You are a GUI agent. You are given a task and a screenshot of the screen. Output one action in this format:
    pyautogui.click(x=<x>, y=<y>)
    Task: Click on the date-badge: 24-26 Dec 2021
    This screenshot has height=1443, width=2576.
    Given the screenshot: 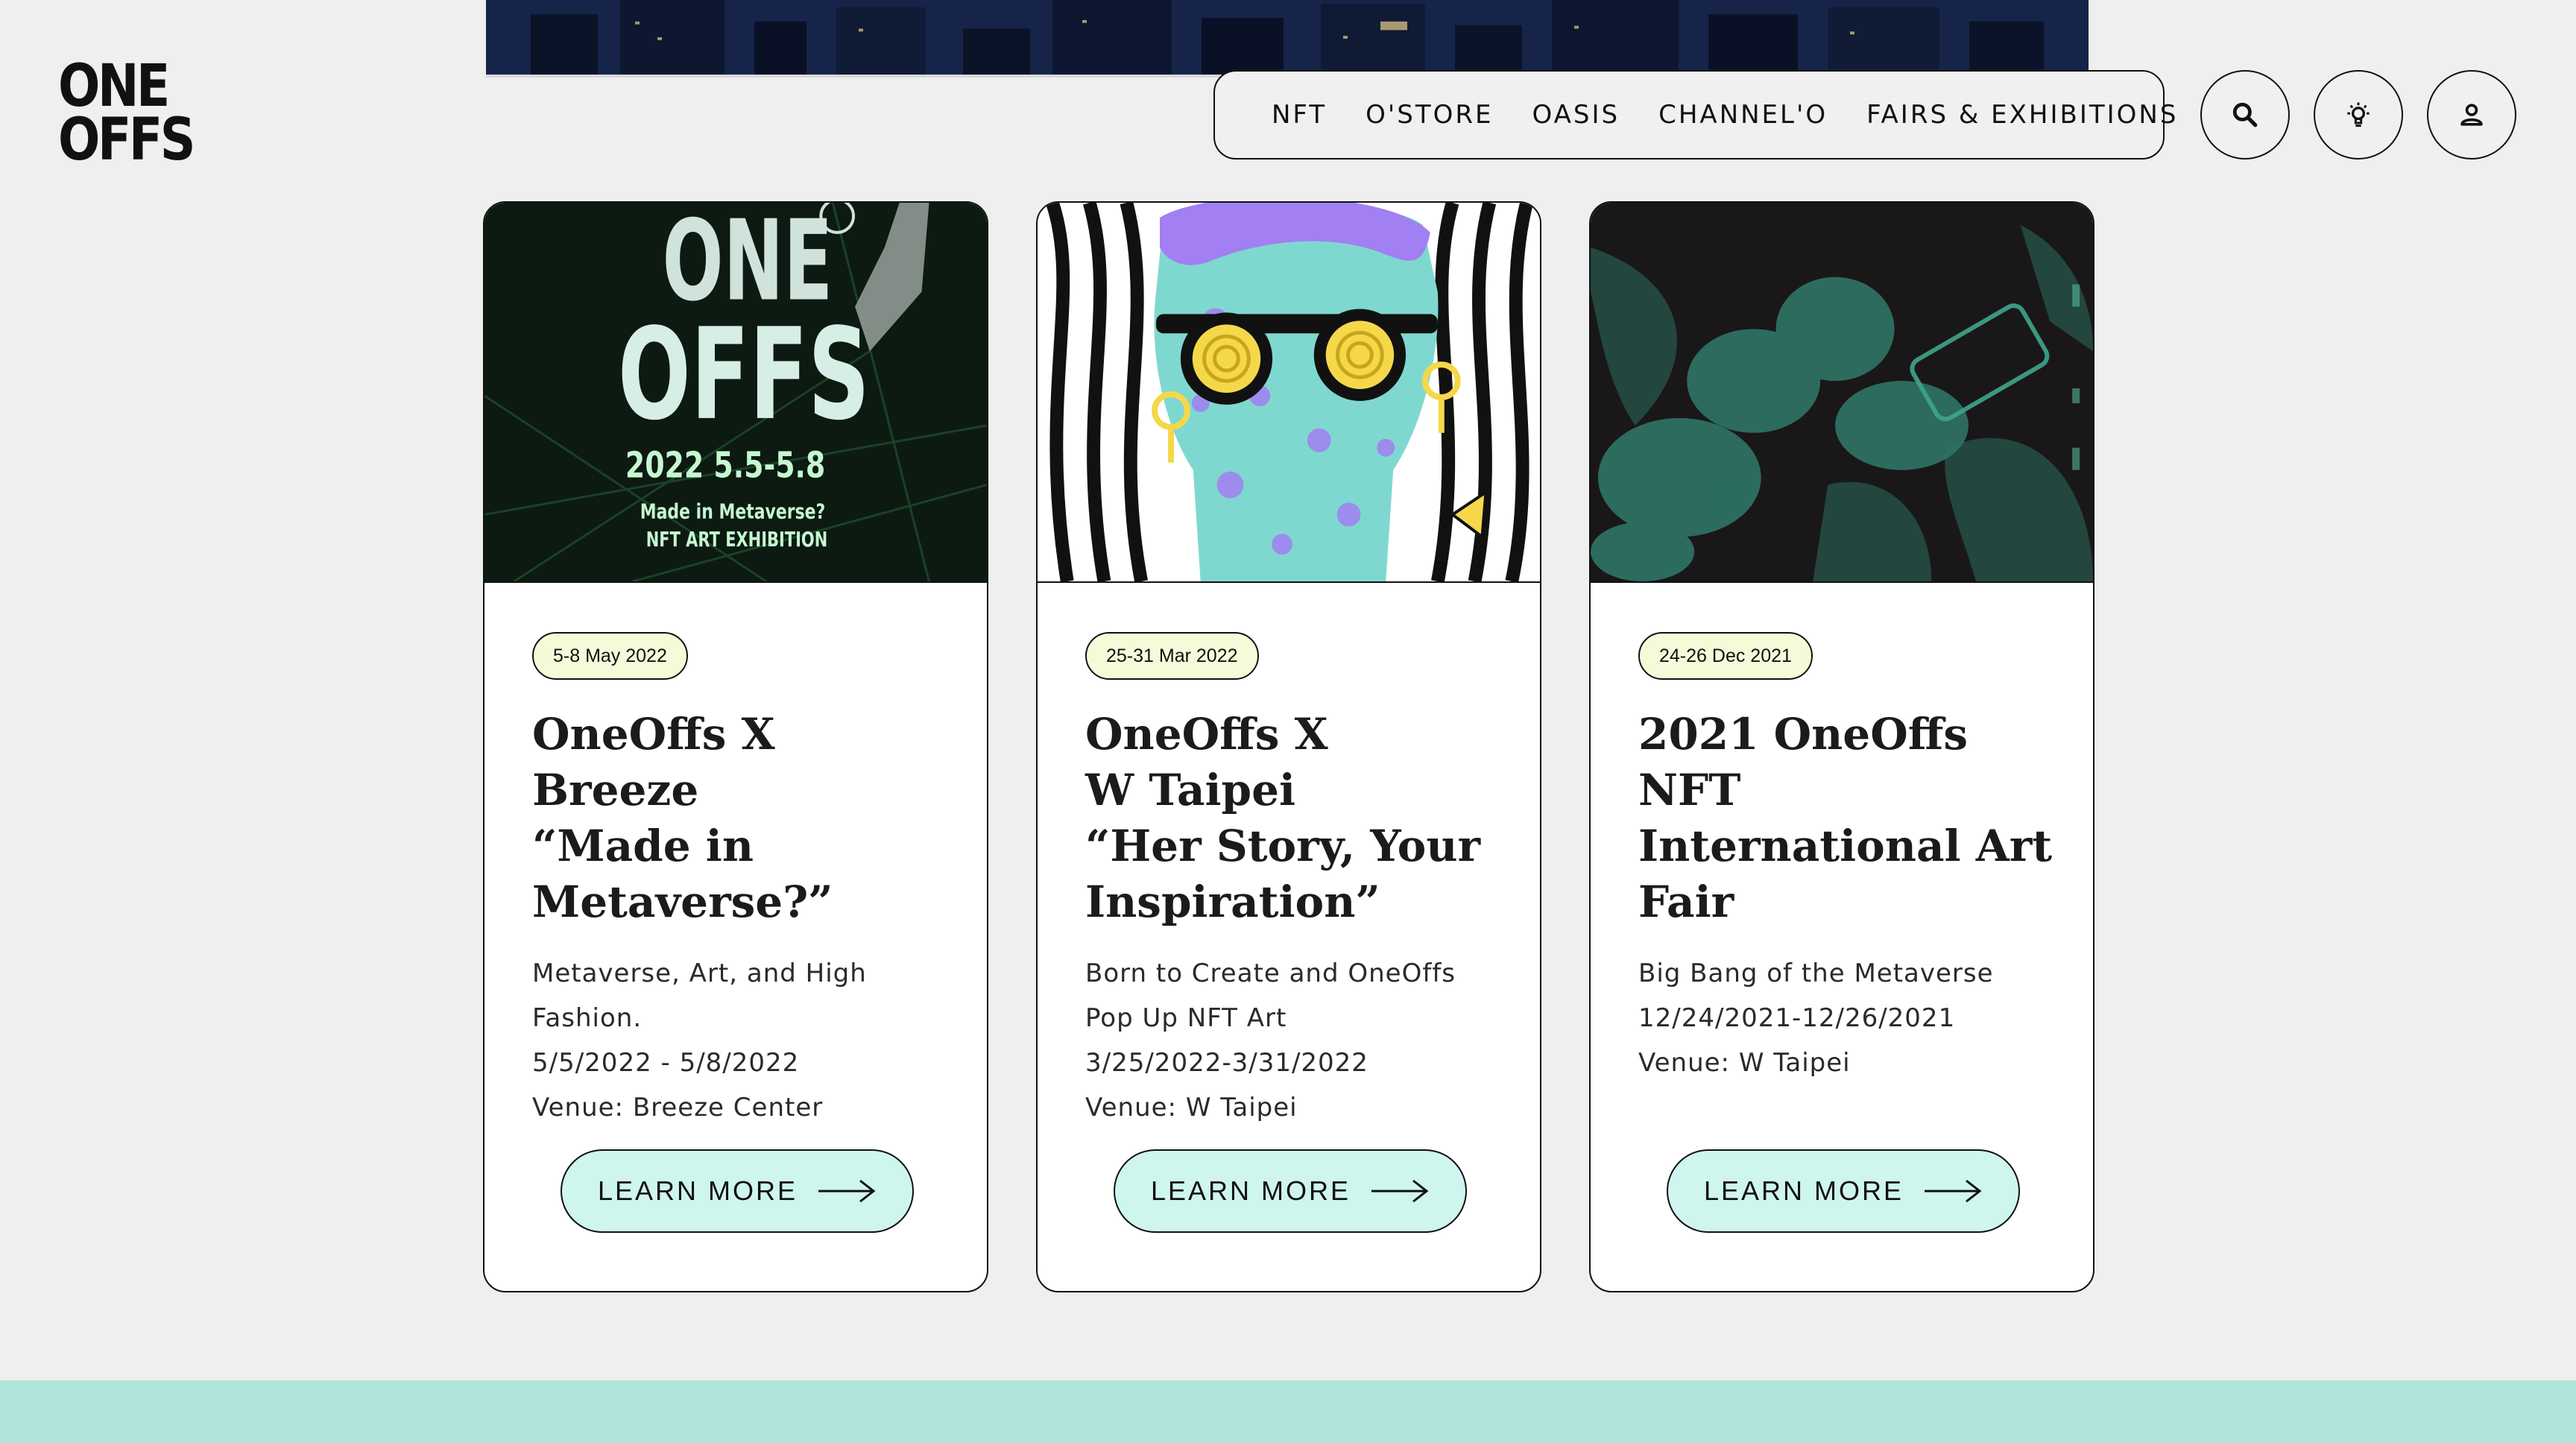 What is the action you would take?
    pyautogui.click(x=1725, y=656)
    